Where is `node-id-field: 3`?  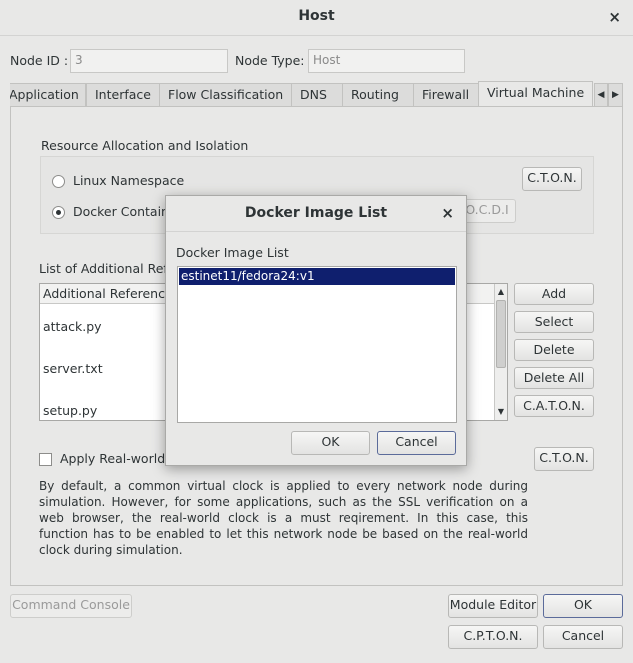
node-id-field: 3 is located at coordinates (149, 61).